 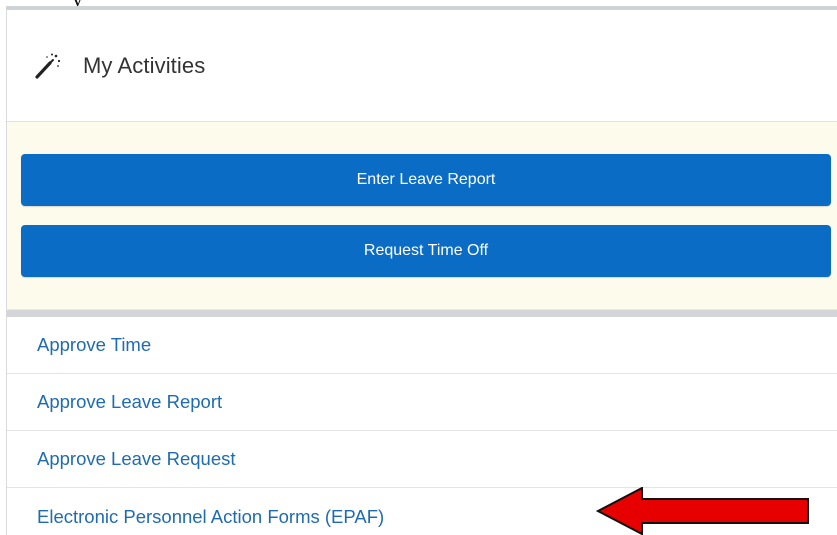 I want to click on enter-leave-report-button: Enter Leave Report, so click(x=426, y=180).